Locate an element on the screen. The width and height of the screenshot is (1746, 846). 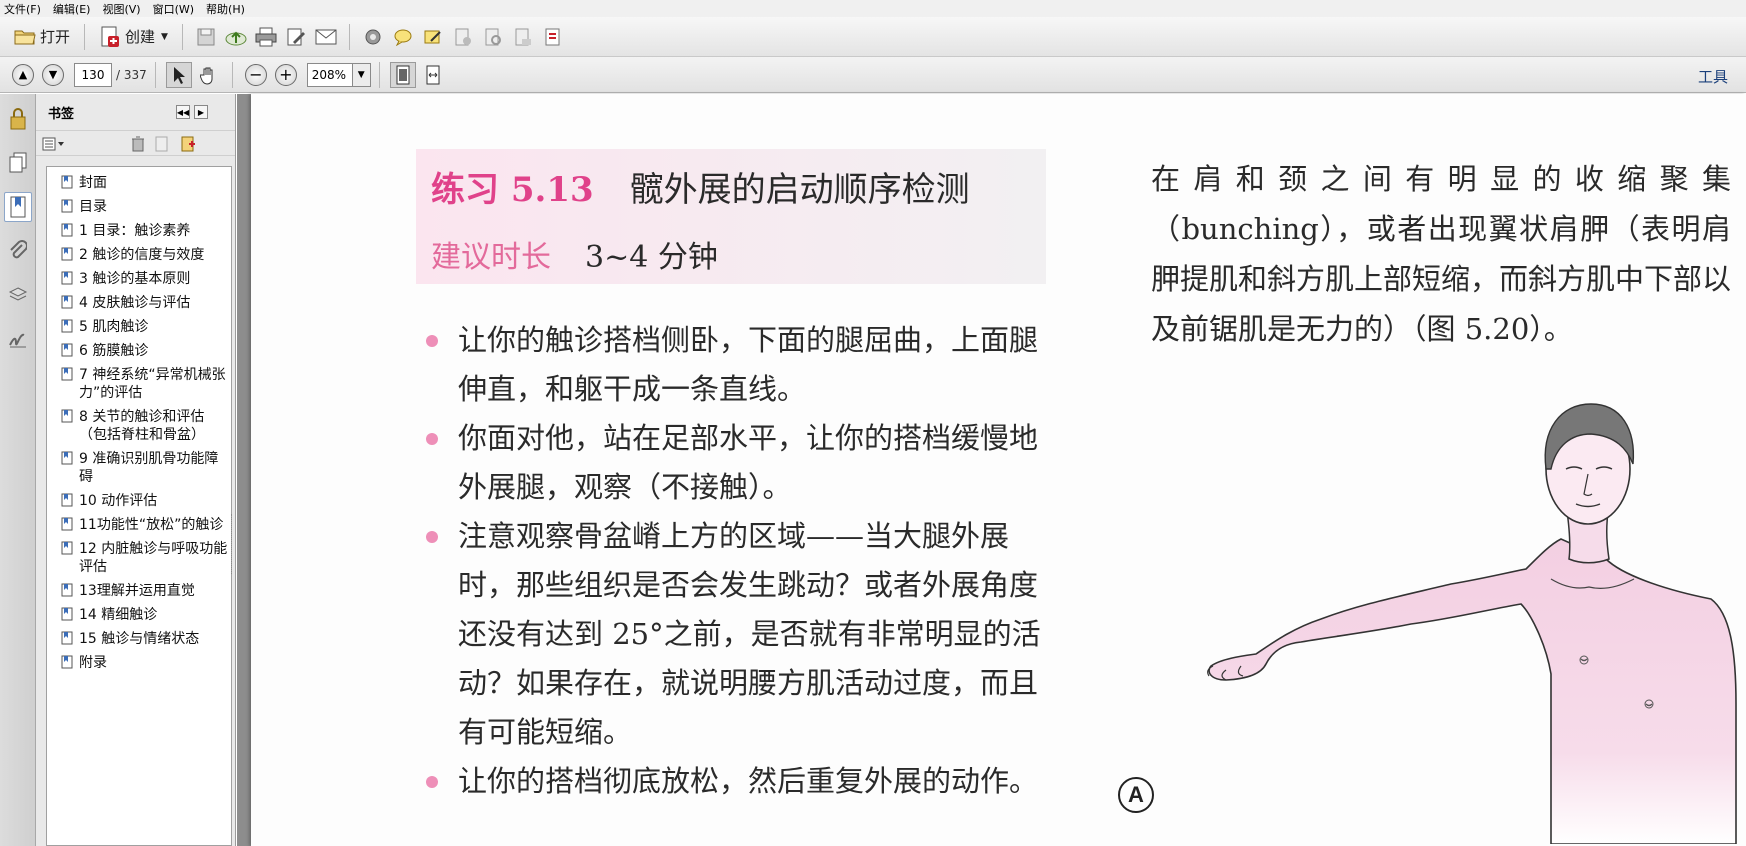
panel-menu-icon: ▶ is located at coordinates (201, 112).